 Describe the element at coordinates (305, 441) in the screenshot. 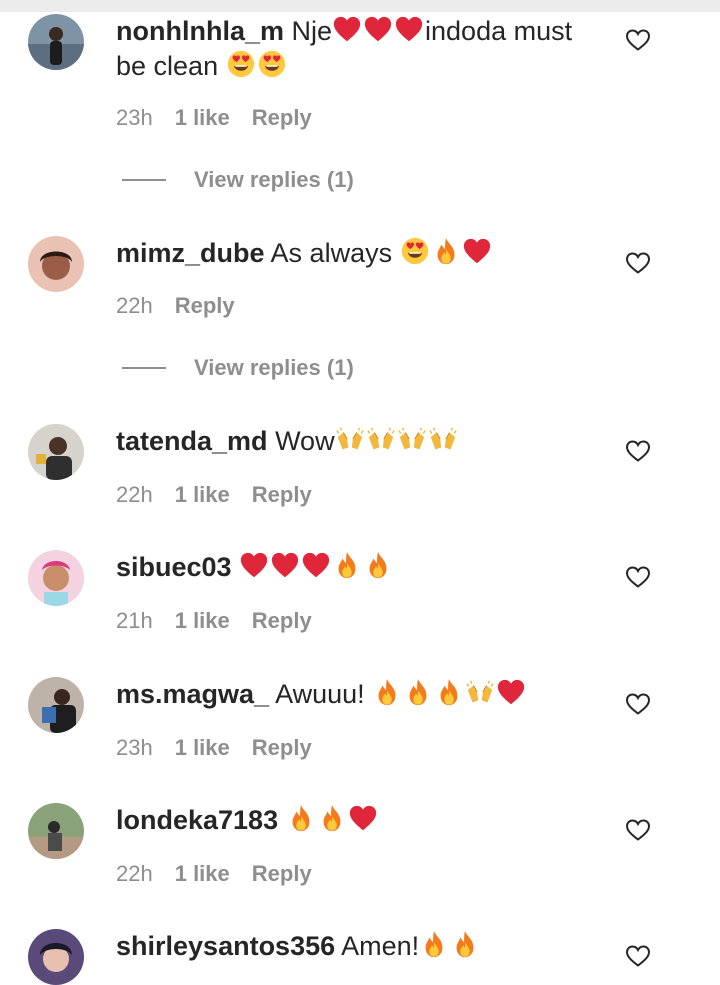

I see `comment-body: Wow` at that location.